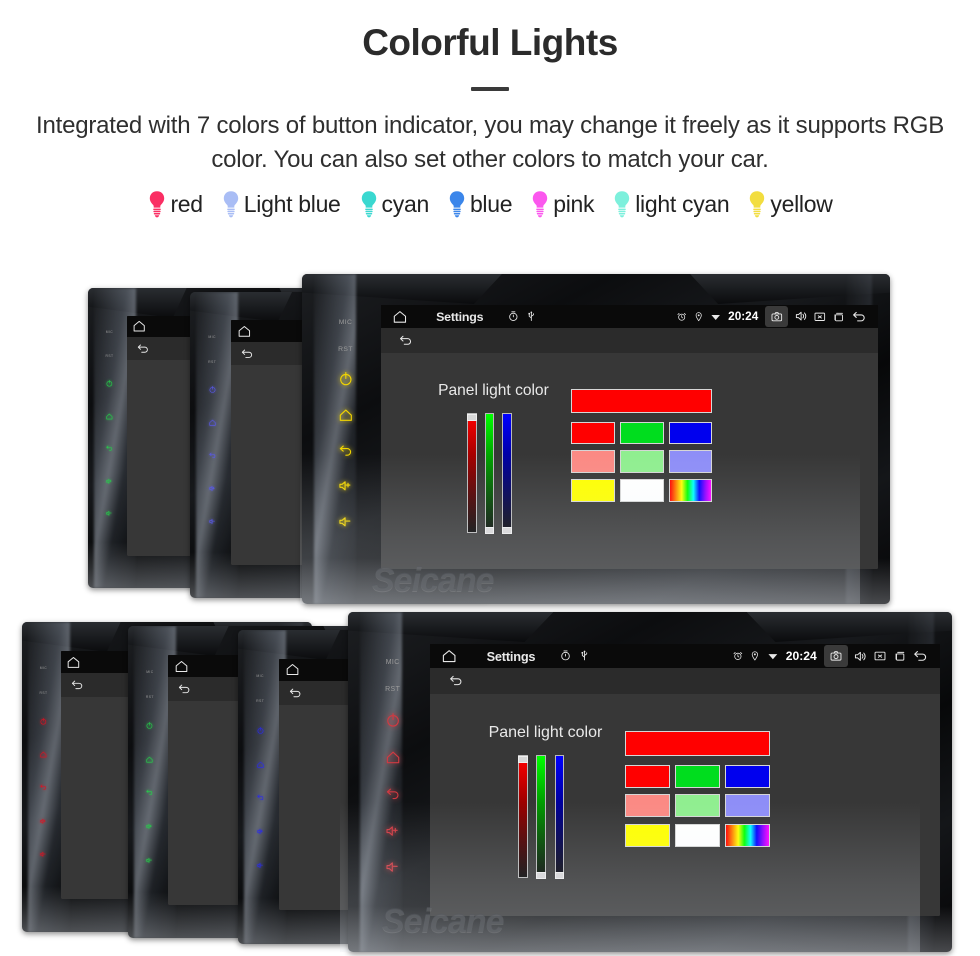 The height and width of the screenshot is (956, 980). What do you see at coordinates (773, 656) in the screenshot?
I see `signal-icon` at bounding box center [773, 656].